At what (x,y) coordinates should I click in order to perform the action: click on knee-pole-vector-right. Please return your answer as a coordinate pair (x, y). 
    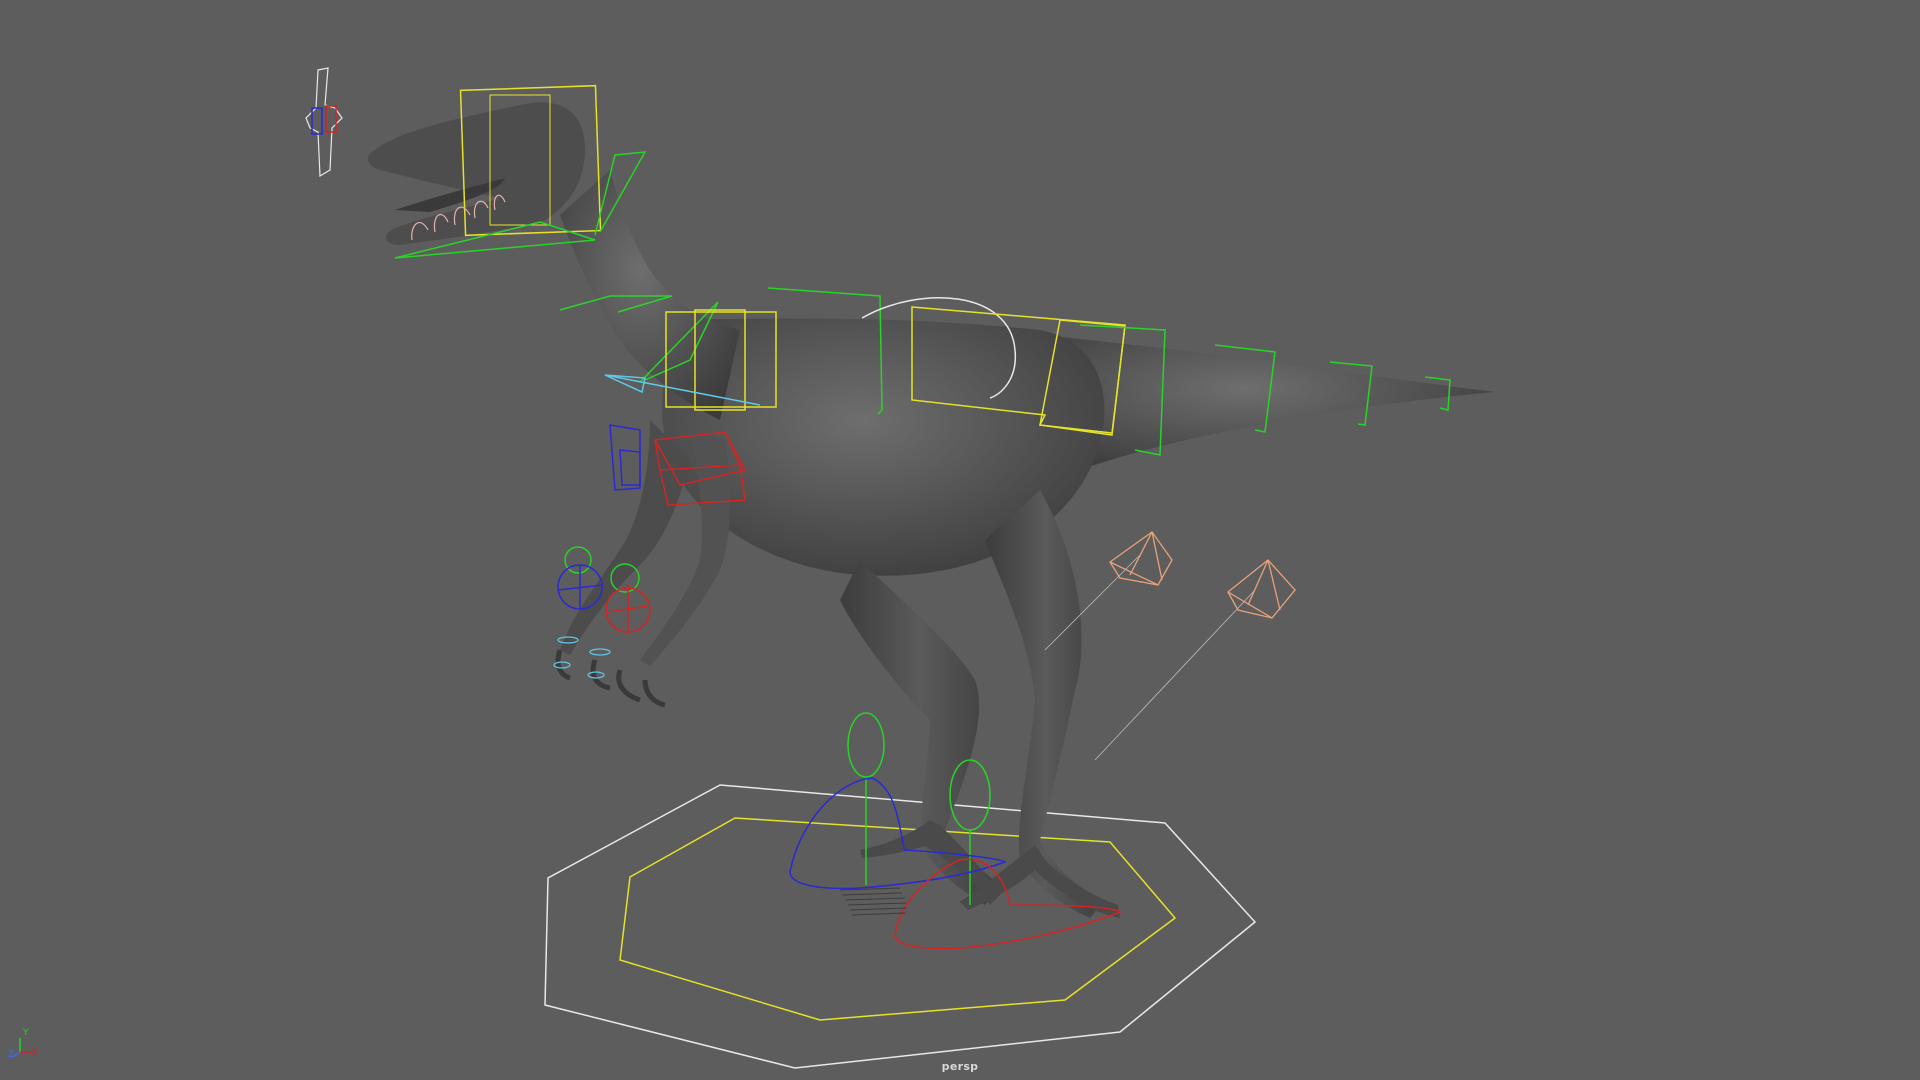
    Looking at the image, I should click on (1261, 589).